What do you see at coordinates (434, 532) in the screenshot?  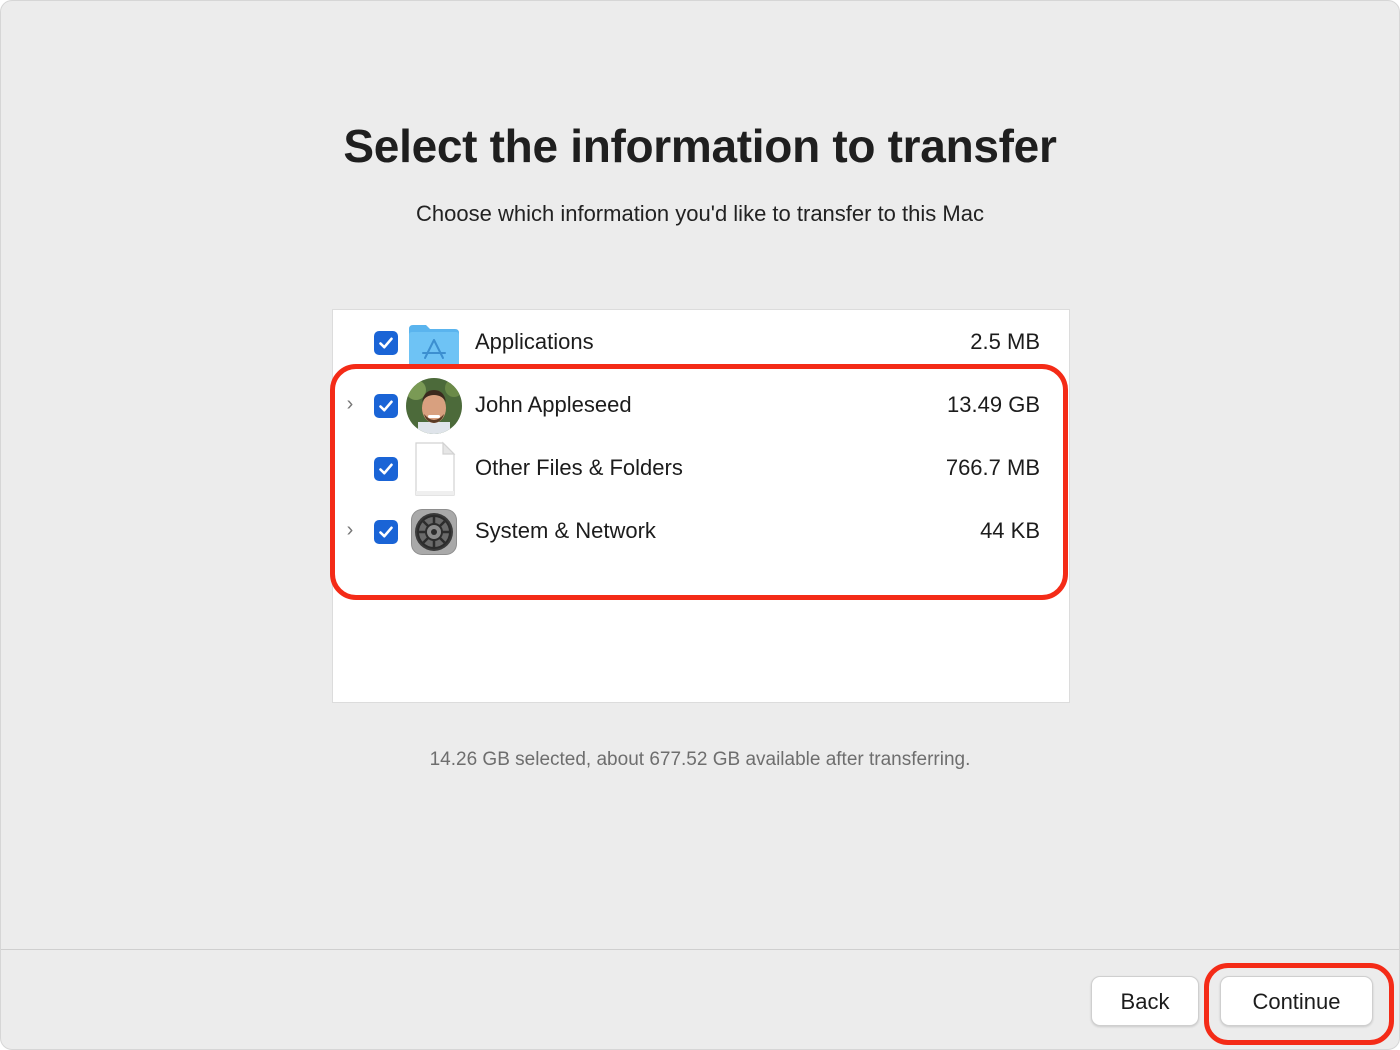 I see `system-settings-gear-icon` at bounding box center [434, 532].